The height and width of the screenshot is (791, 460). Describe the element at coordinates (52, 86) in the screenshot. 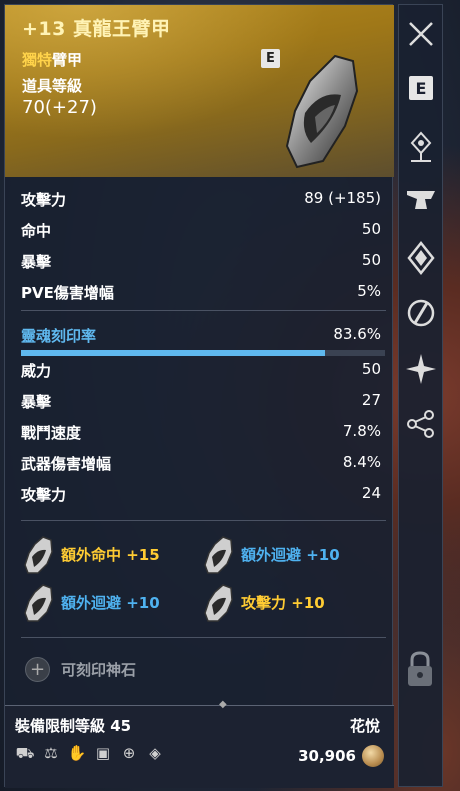

I see `item-level-label: 道具等級` at that location.